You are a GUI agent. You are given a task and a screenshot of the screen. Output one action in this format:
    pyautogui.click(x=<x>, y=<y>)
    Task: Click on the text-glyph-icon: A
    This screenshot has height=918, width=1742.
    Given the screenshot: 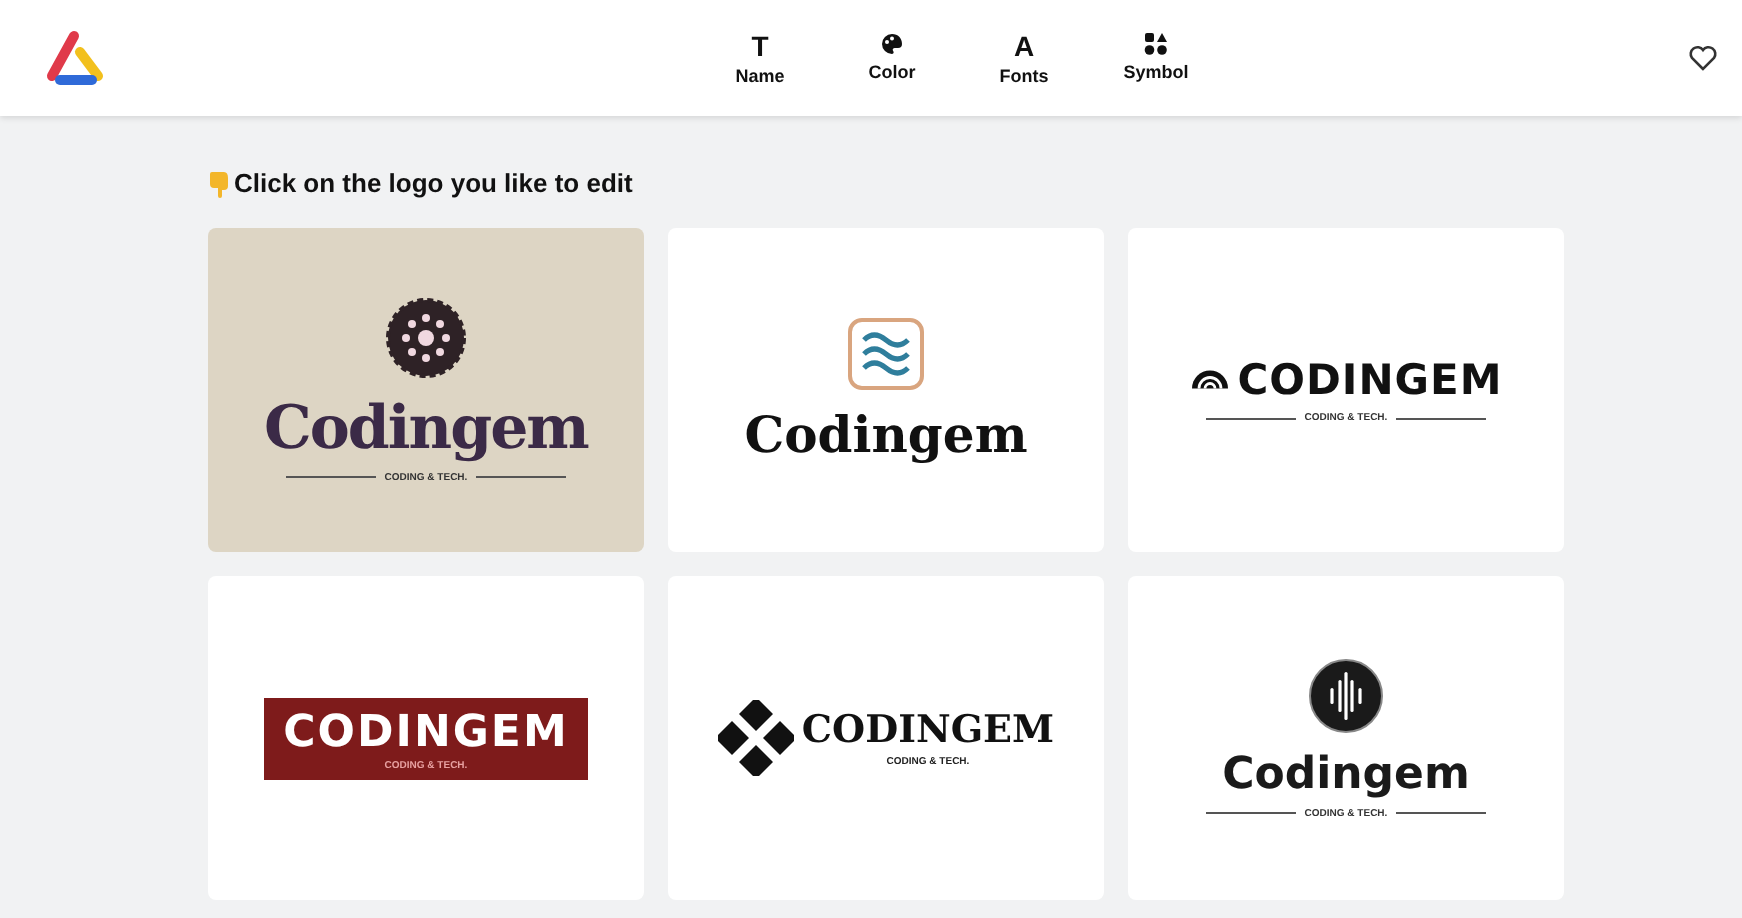 What is the action you would take?
    pyautogui.click(x=1024, y=45)
    